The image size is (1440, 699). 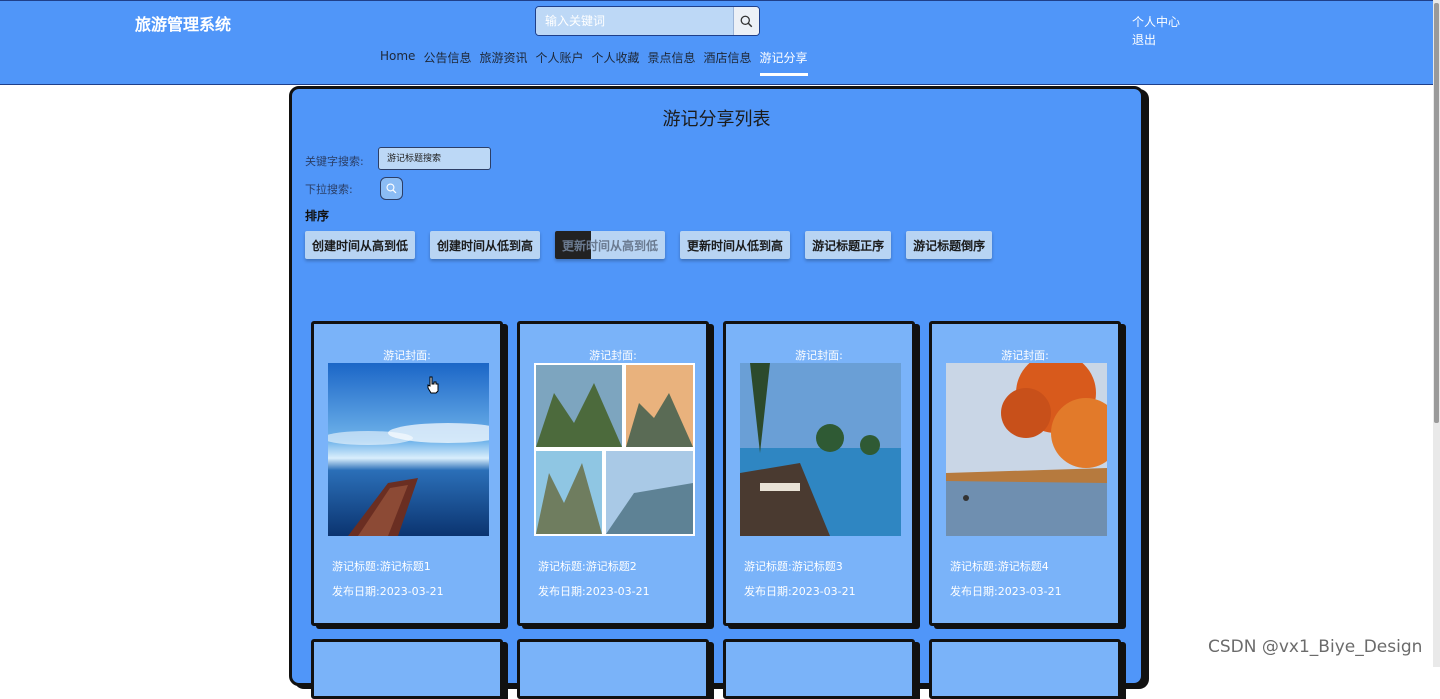 I want to click on scrollbar-thumb, so click(x=1436, y=213).